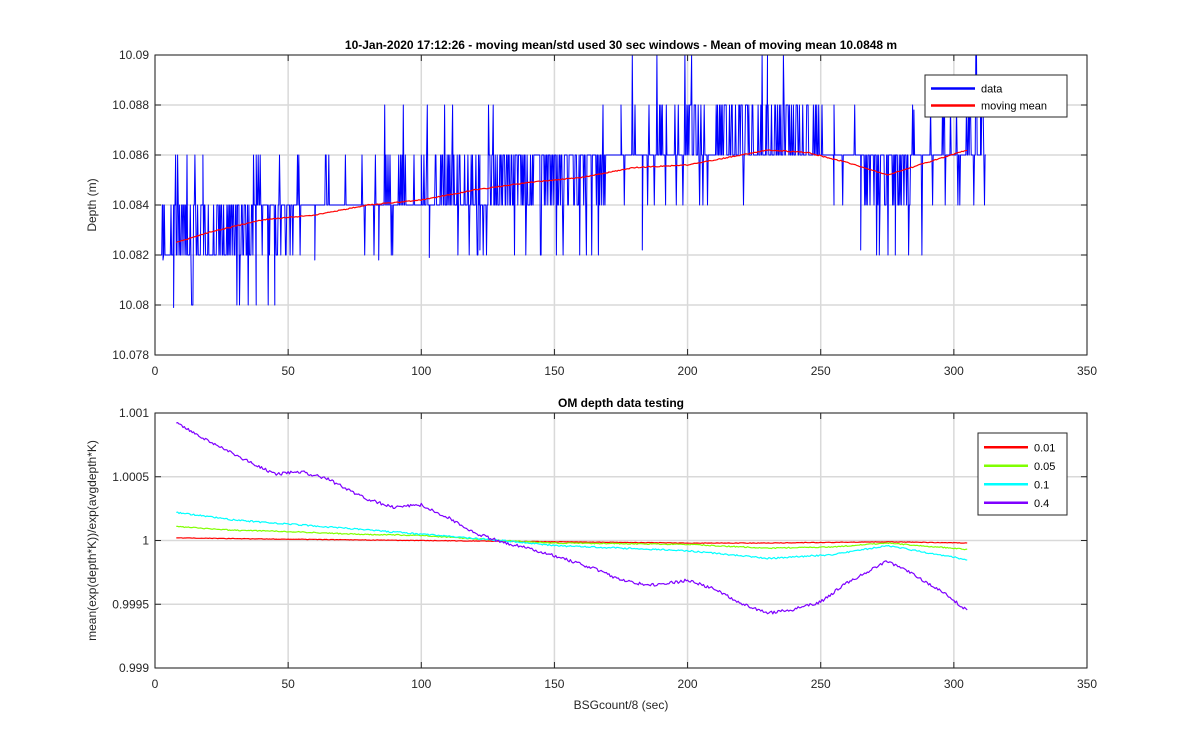  I want to click on chart-title: OM depth data testing, so click(621, 403).